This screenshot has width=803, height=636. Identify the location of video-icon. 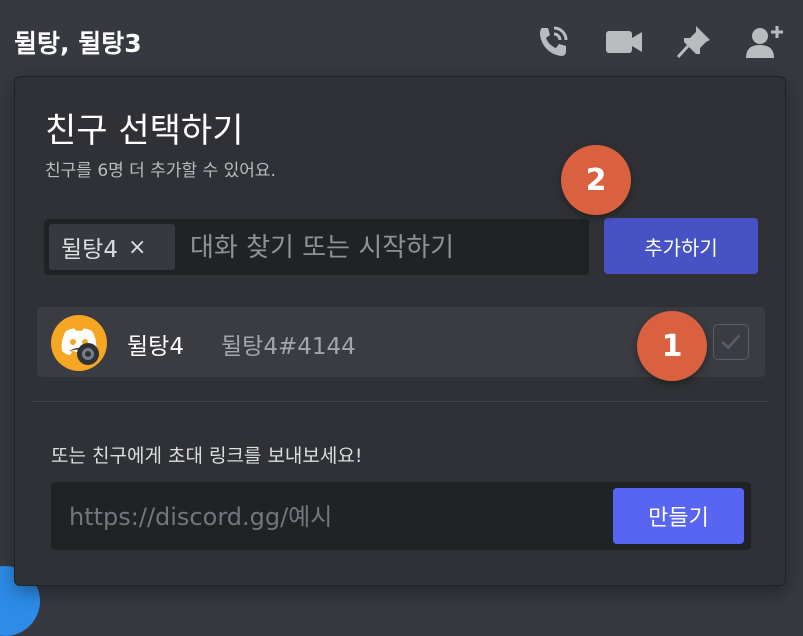
(624, 42).